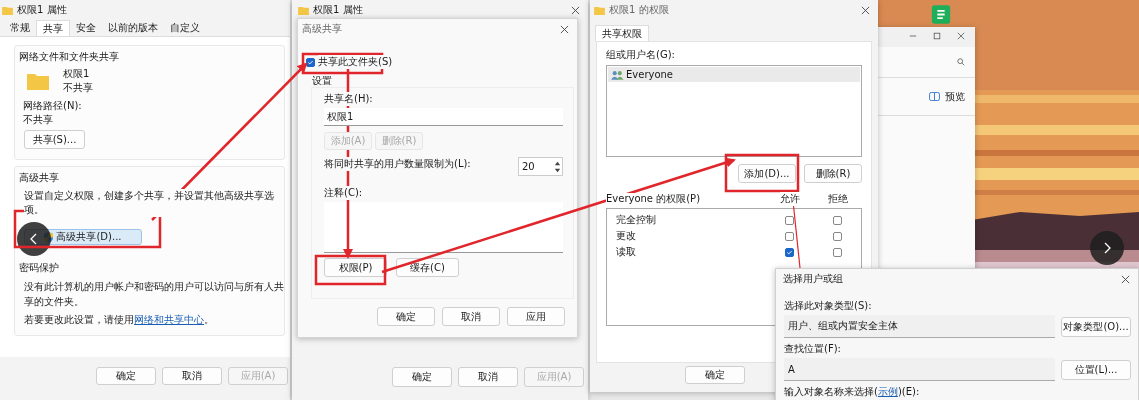 This screenshot has width=1139, height=400. What do you see at coordinates (536, 316) in the screenshot?
I see `dialog-button: 应用` at bounding box center [536, 316].